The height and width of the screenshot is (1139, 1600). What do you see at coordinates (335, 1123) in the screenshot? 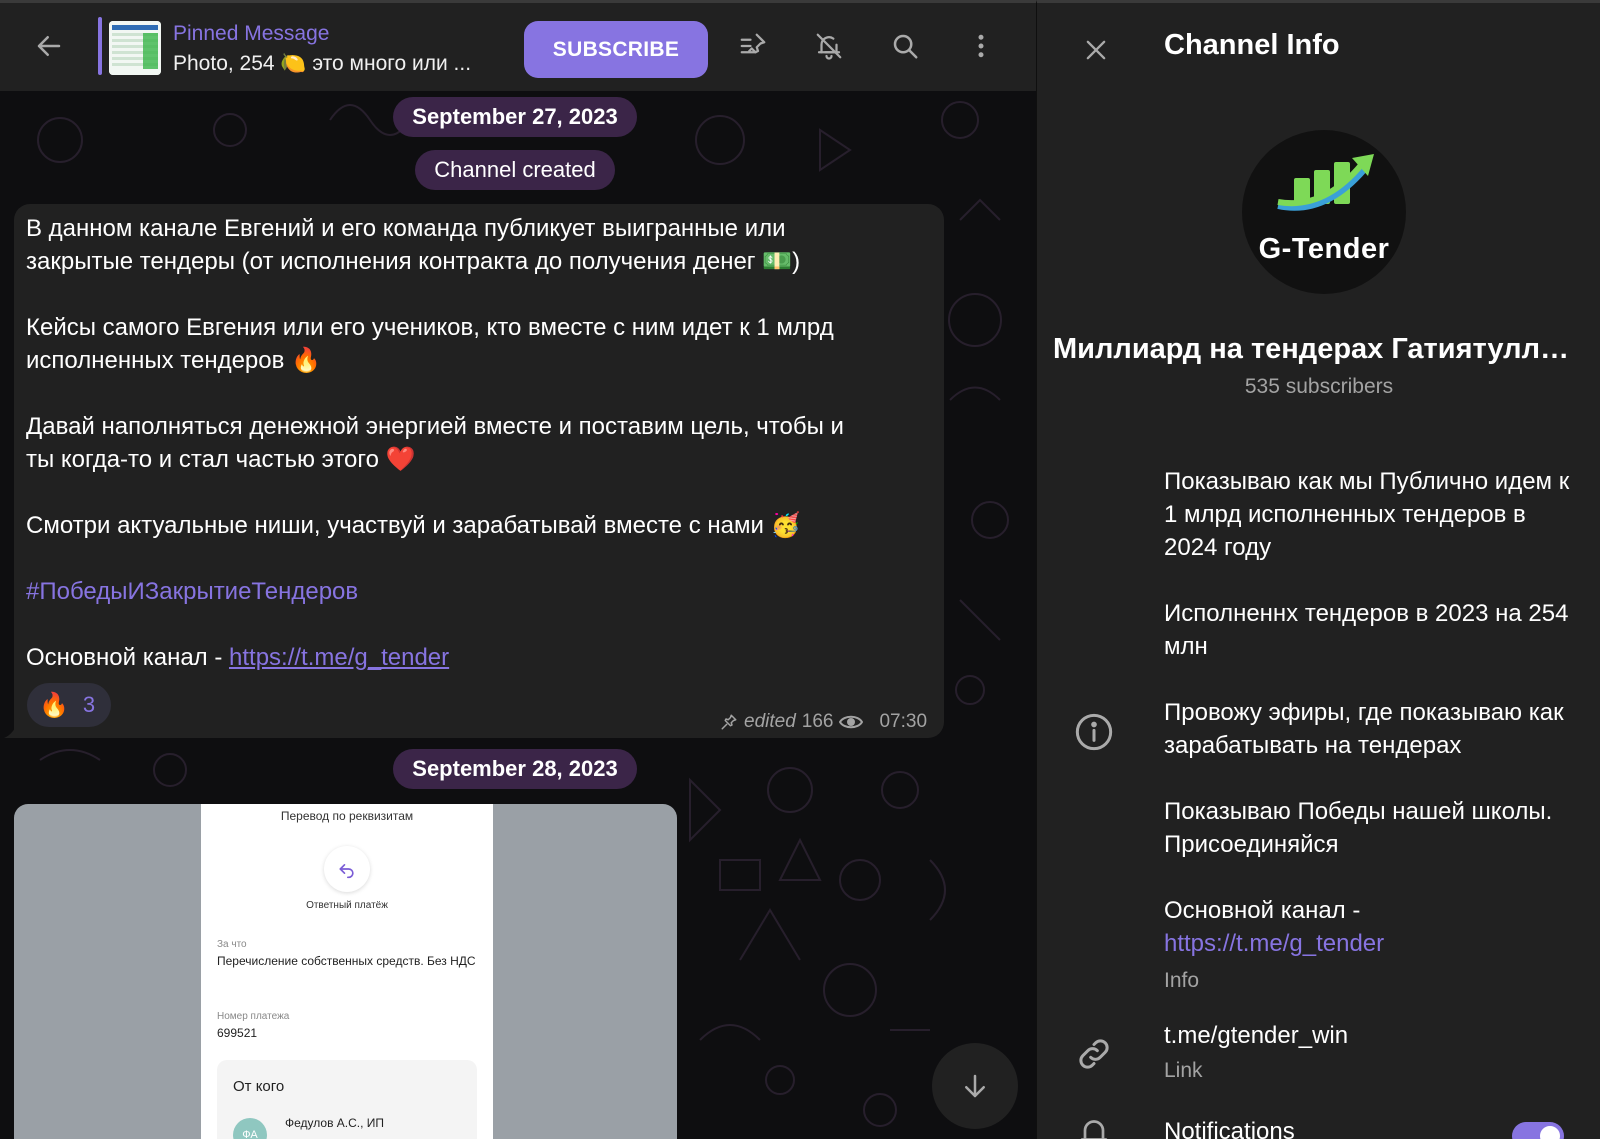
I see `from-name: Федулов А.С., ИП` at bounding box center [335, 1123].